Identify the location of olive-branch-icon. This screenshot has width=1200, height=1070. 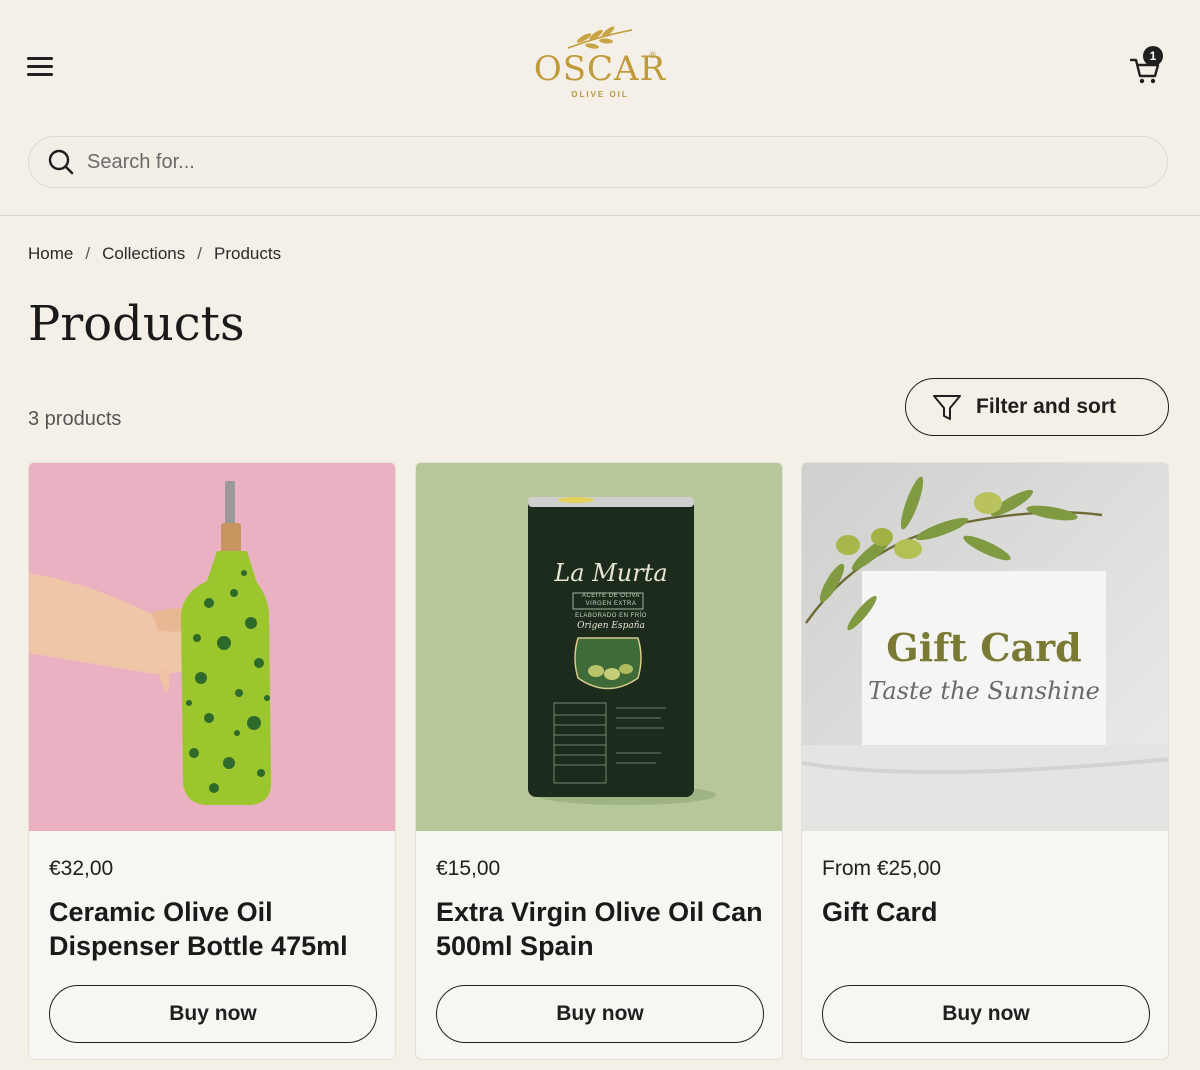
(600, 37).